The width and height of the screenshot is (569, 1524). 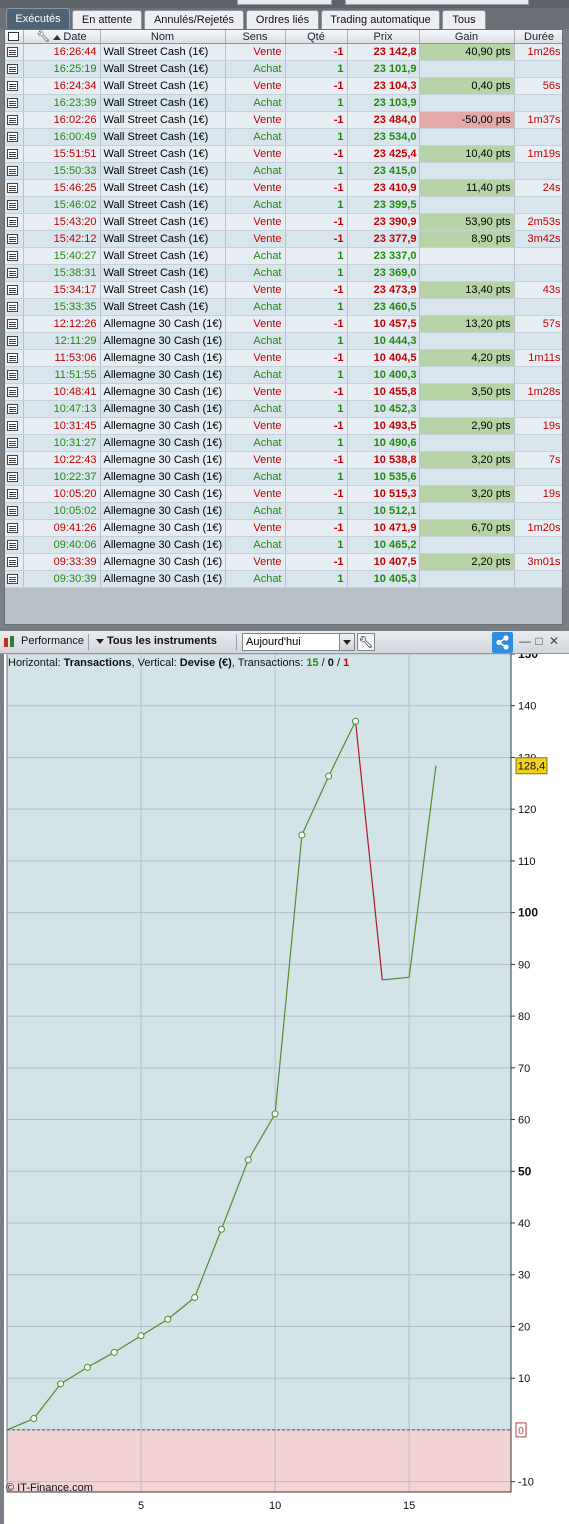 What do you see at coordinates (502, 642) in the screenshot?
I see `share-button` at bounding box center [502, 642].